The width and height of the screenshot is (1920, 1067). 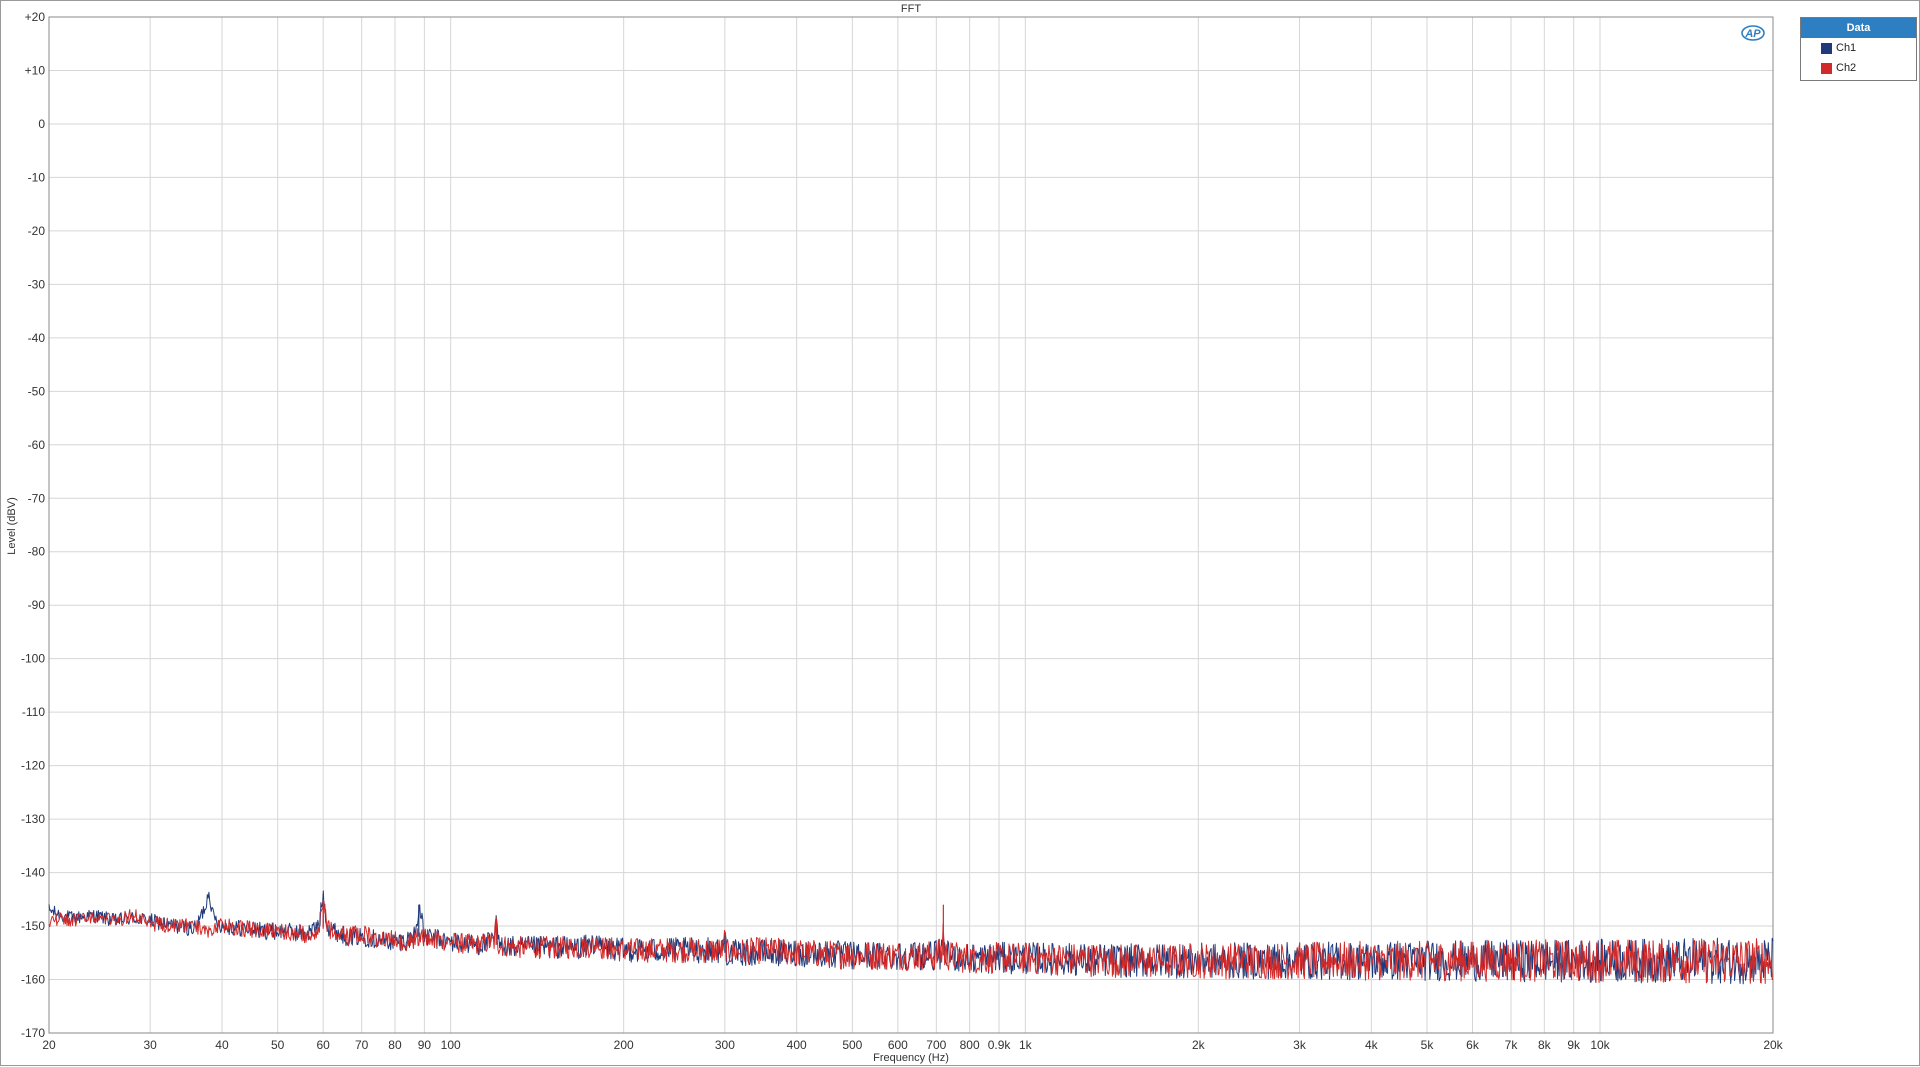 I want to click on y-tick-label: -20, so click(x=37, y=231).